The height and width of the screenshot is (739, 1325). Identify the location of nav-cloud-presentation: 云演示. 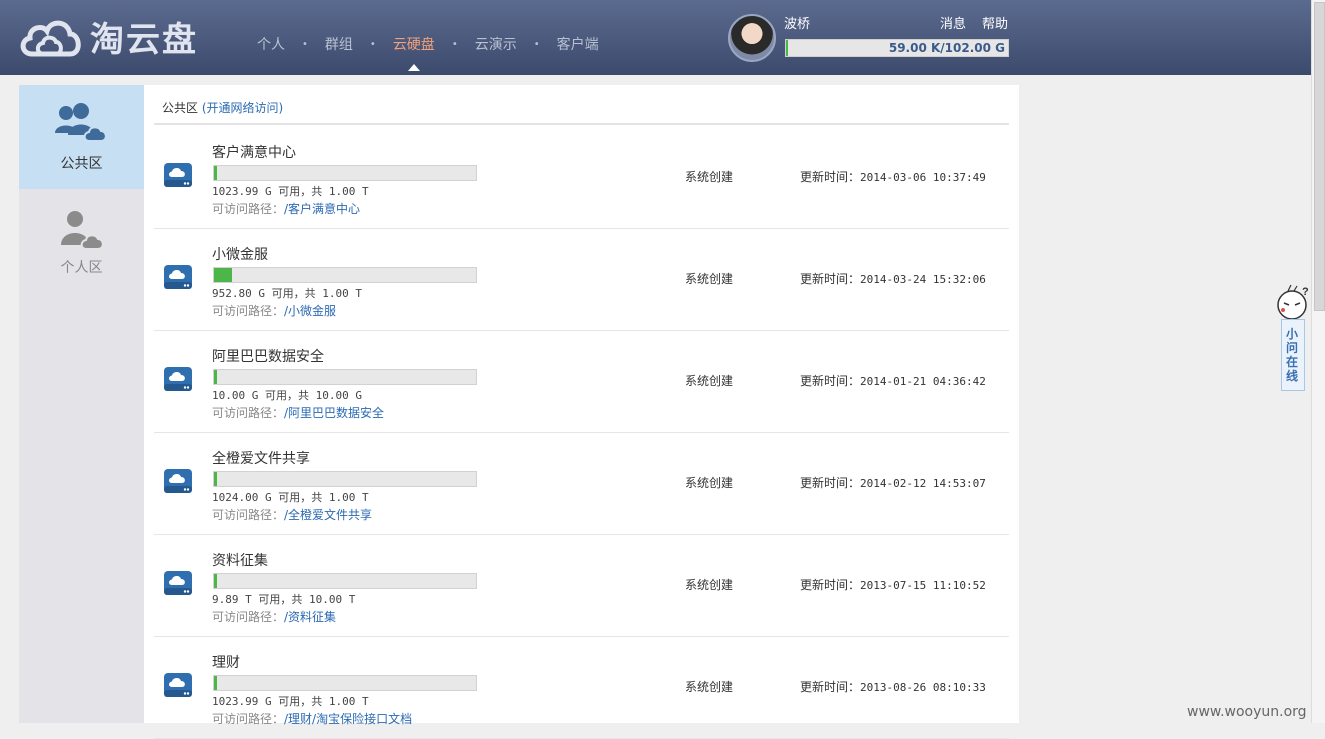
(496, 44).